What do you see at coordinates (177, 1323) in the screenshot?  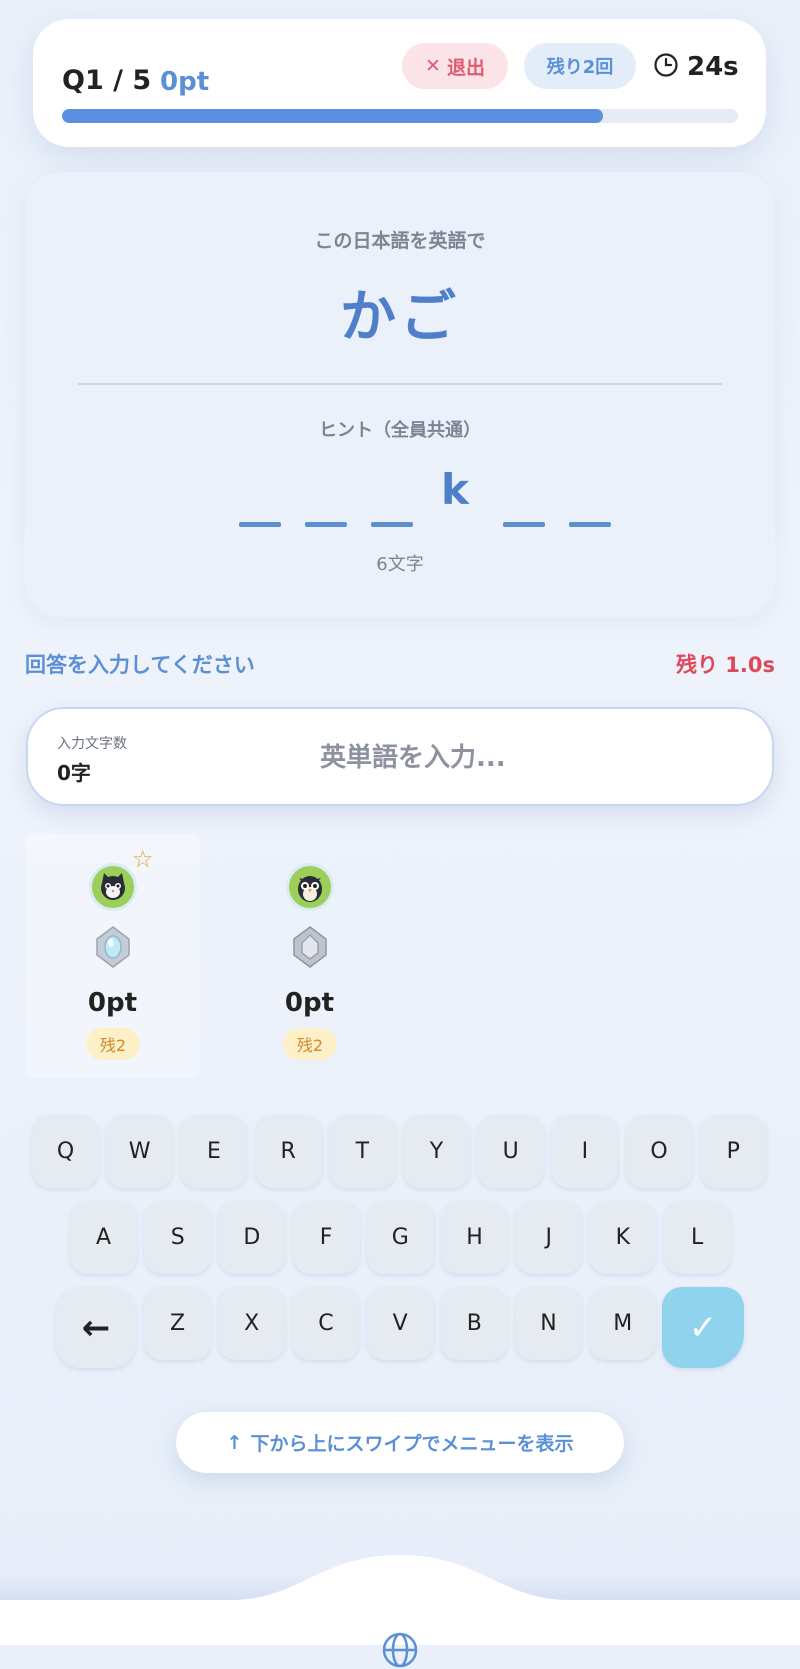 I see `key-z: Z` at bounding box center [177, 1323].